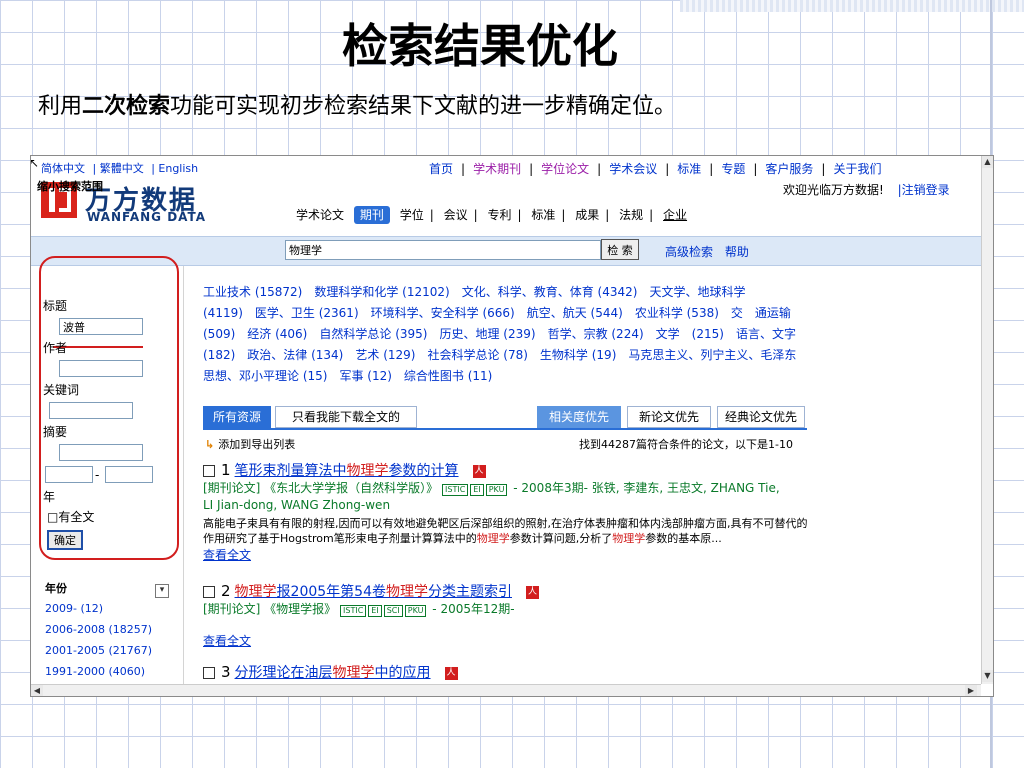 Image resolution: width=1024 pixels, height=768 pixels. What do you see at coordinates (373, 592) in the screenshot?
I see `result-title-link: 物理学报2005年第54卷物理学分类主题索引` at bounding box center [373, 592].